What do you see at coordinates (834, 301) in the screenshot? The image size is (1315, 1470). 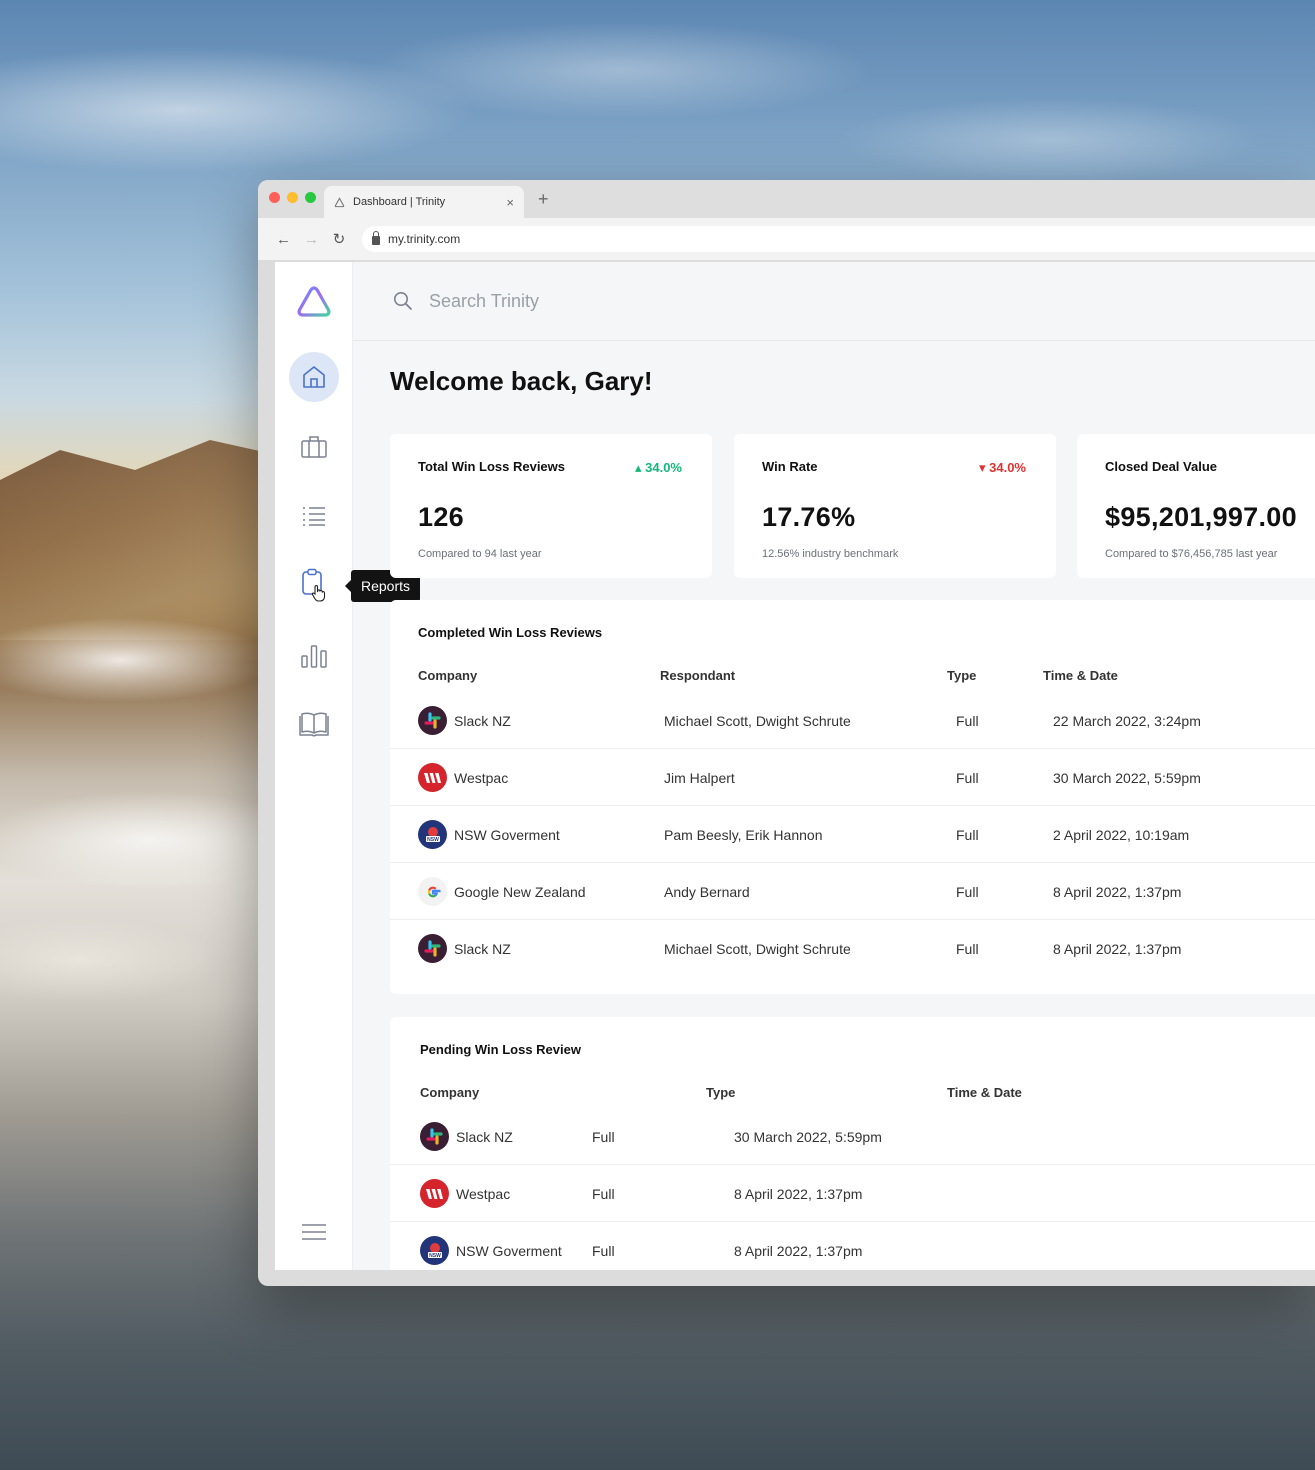 I see `search-bar: Search Trinity` at bounding box center [834, 301].